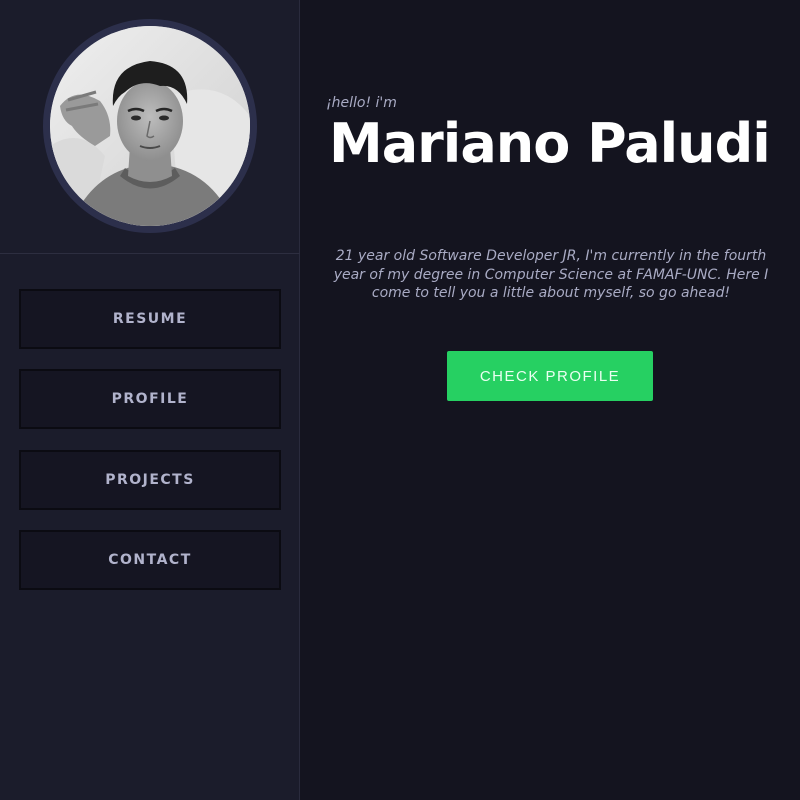 The height and width of the screenshot is (800, 800). I want to click on nav-resume-label: RESUME, so click(150, 319).